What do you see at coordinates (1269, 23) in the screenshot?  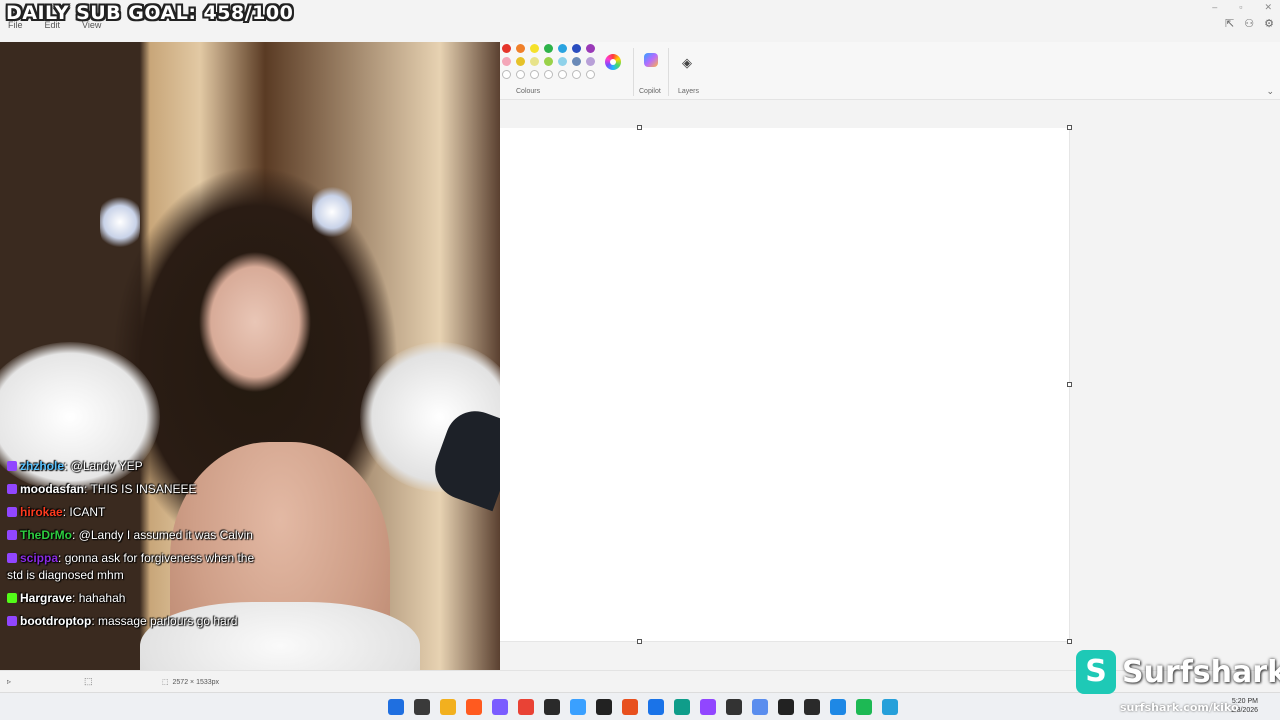 I see `settings-icon: ⚙` at bounding box center [1269, 23].